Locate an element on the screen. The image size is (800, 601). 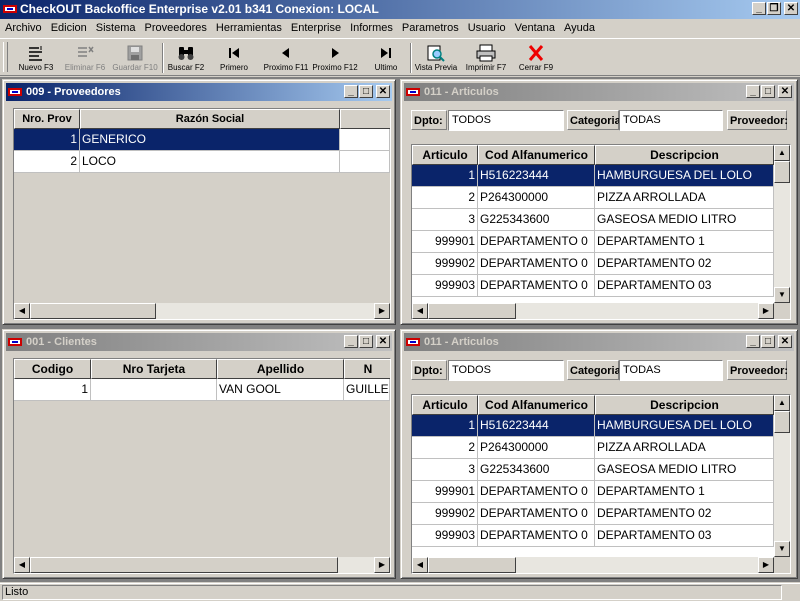
vertical-scrollbar: ▲ ▼ is located at coordinates (782, 476).